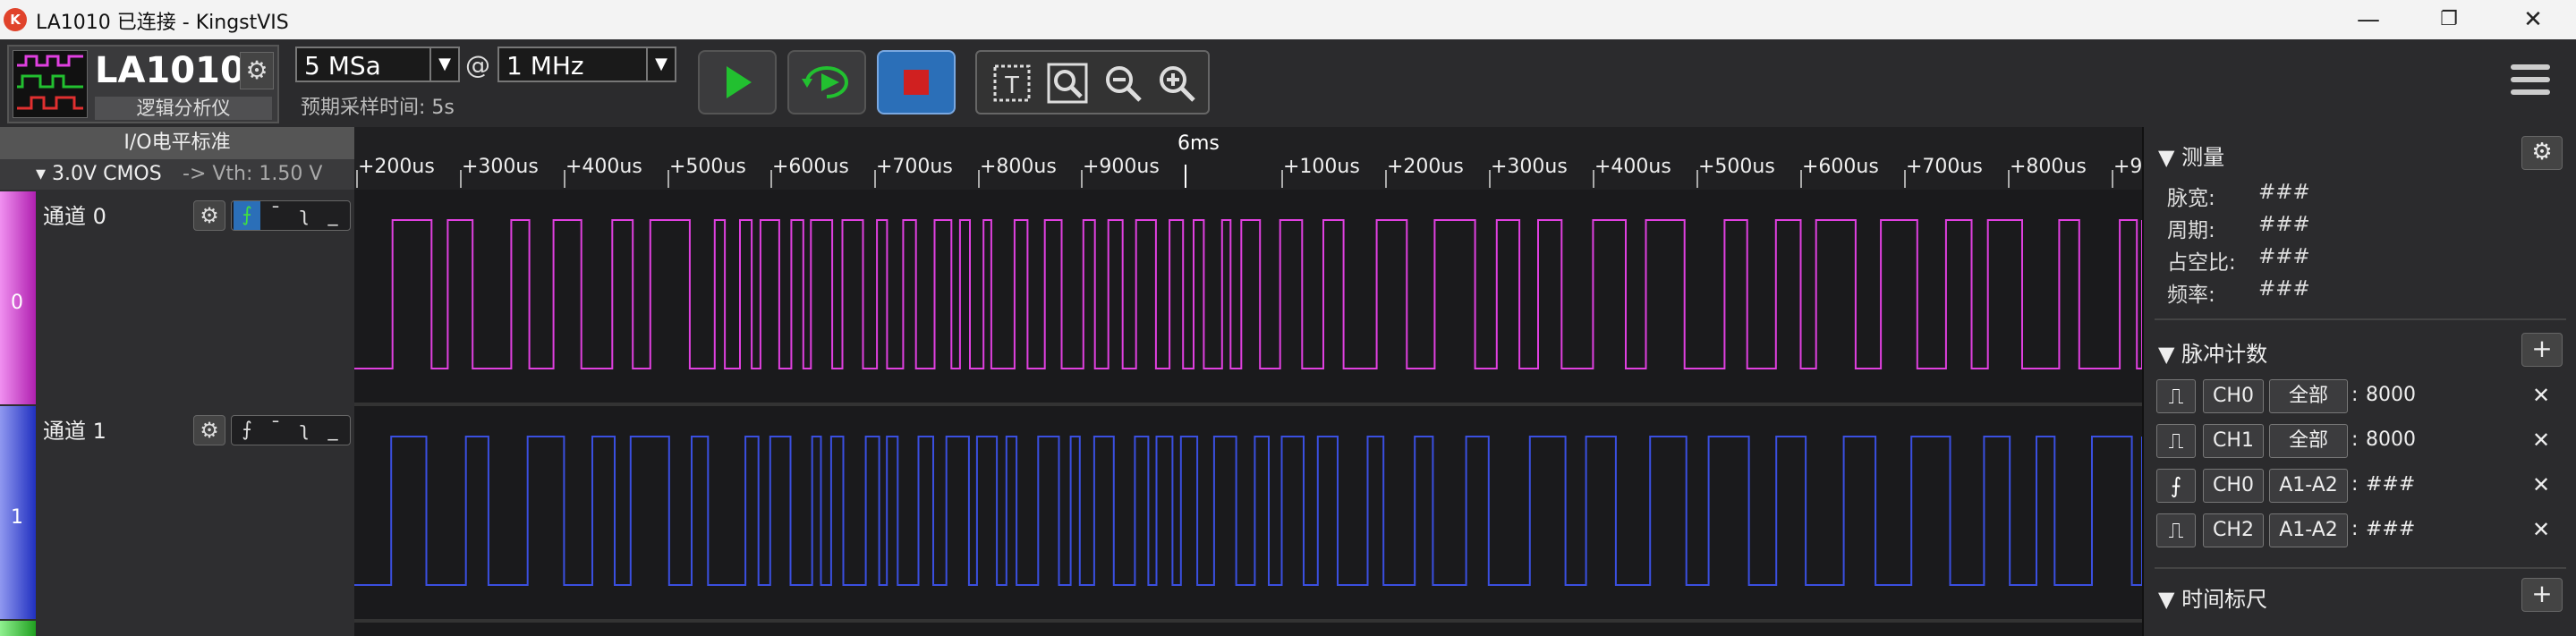 This screenshot has width=2576, height=636. Describe the element at coordinates (162, 23) in the screenshot. I see `window-title: LA1010 已连接 - KingstVIS` at that location.